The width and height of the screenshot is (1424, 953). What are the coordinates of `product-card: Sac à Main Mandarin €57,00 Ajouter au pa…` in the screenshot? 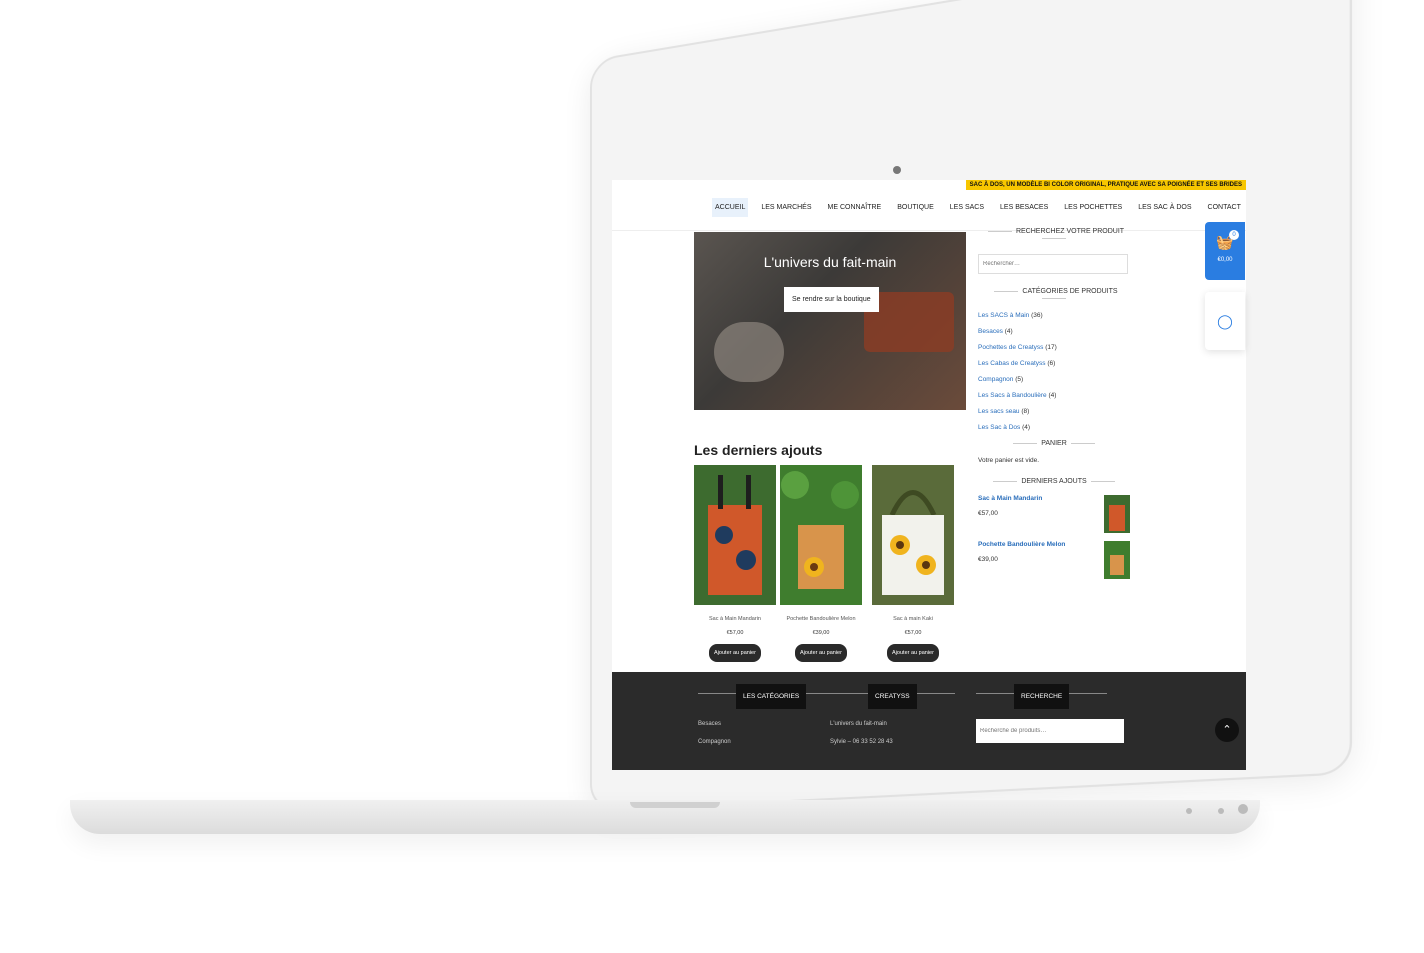 It's located at (735, 563).